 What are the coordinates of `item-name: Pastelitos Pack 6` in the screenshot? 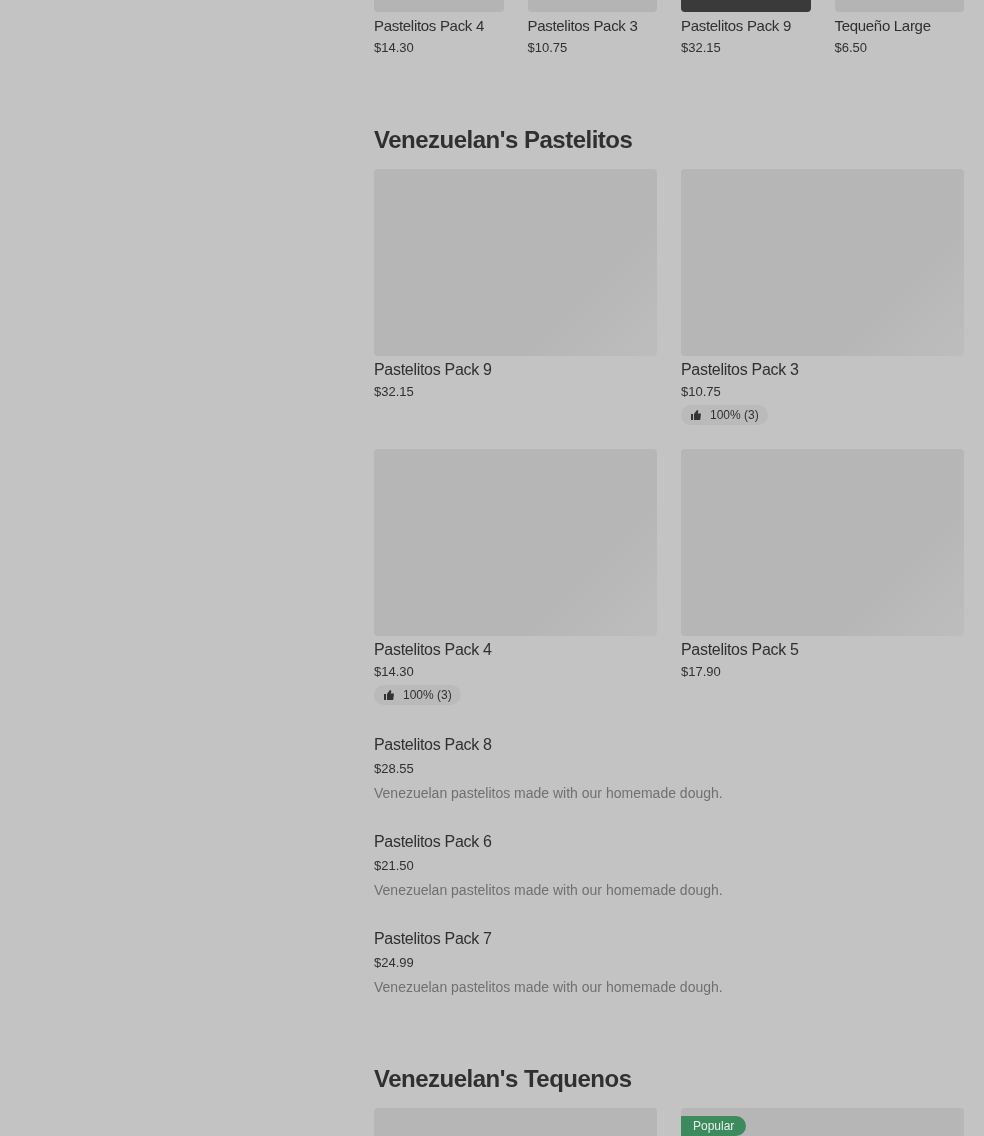 It's located at (669, 842).